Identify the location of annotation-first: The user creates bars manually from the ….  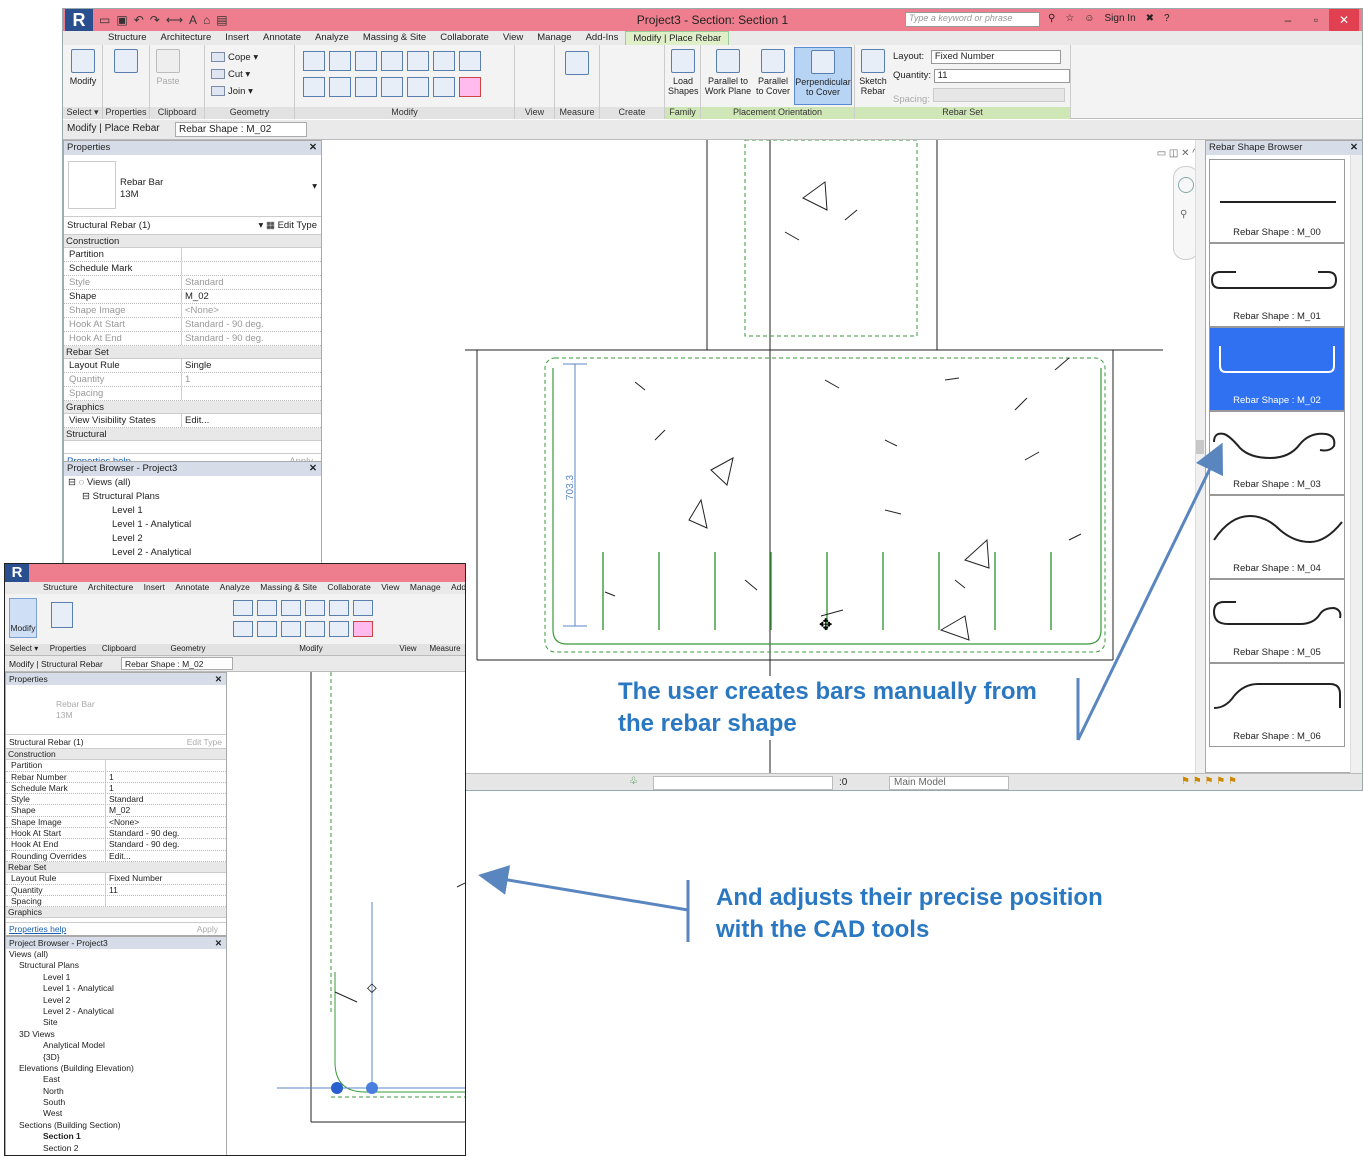
(843, 708).